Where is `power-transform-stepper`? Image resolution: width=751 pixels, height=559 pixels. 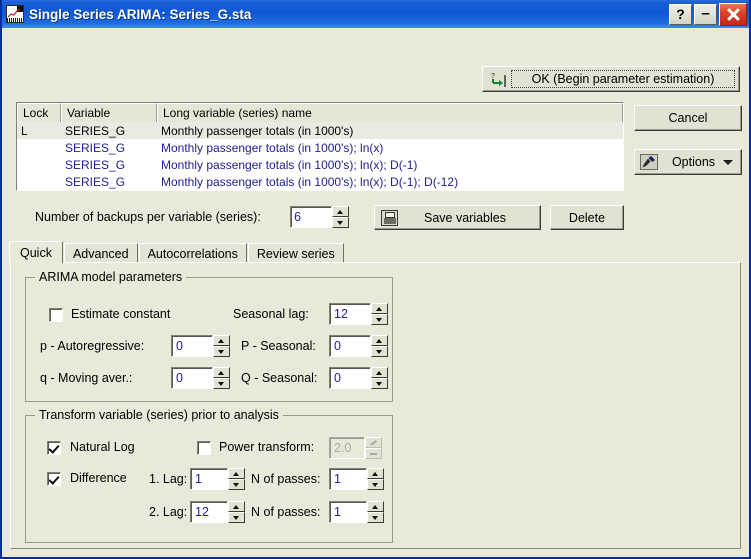
power-transform-stepper is located at coordinates (373, 448).